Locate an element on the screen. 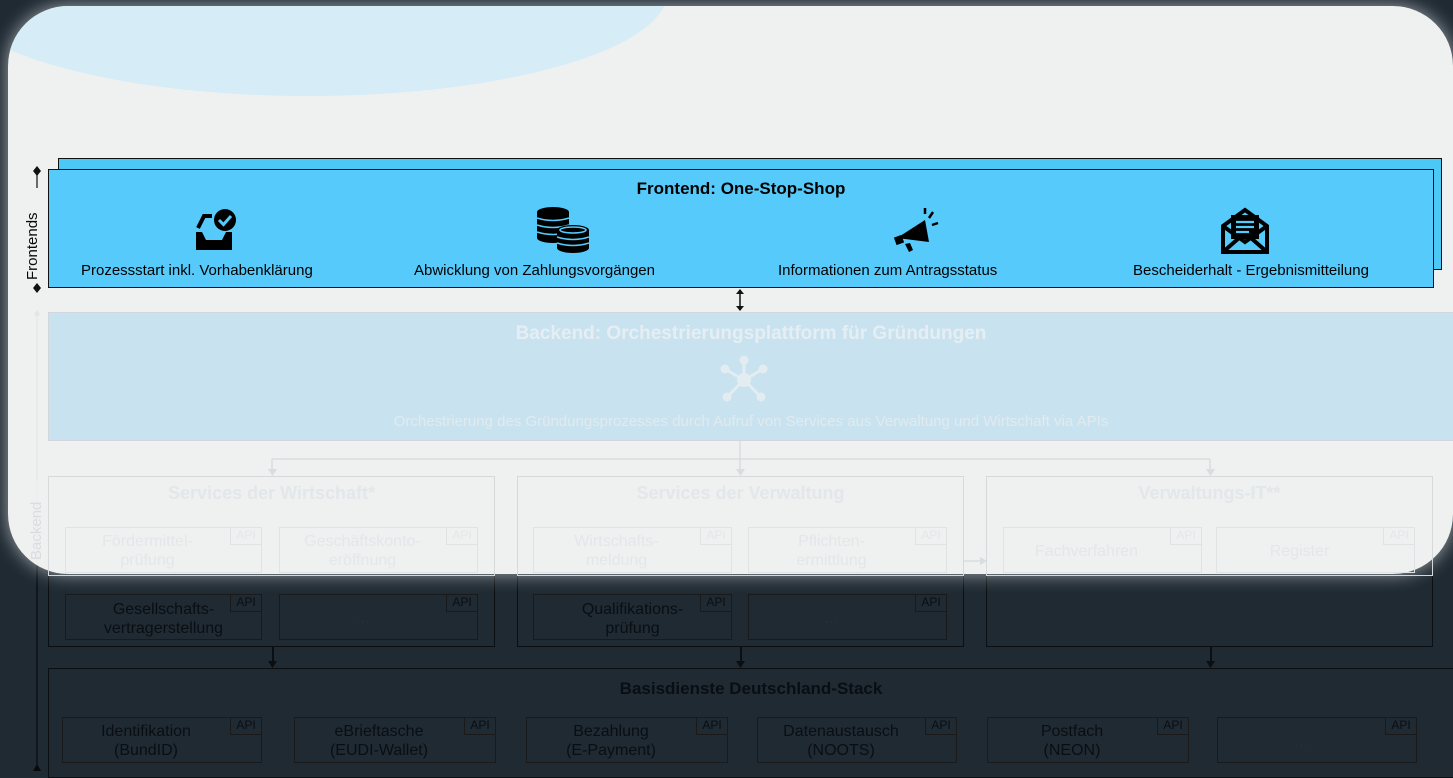 The height and width of the screenshot is (778, 1453). basis-item-ebrieftasche: eBrieftasche (EUDI-Wallet) API is located at coordinates (395, 740).